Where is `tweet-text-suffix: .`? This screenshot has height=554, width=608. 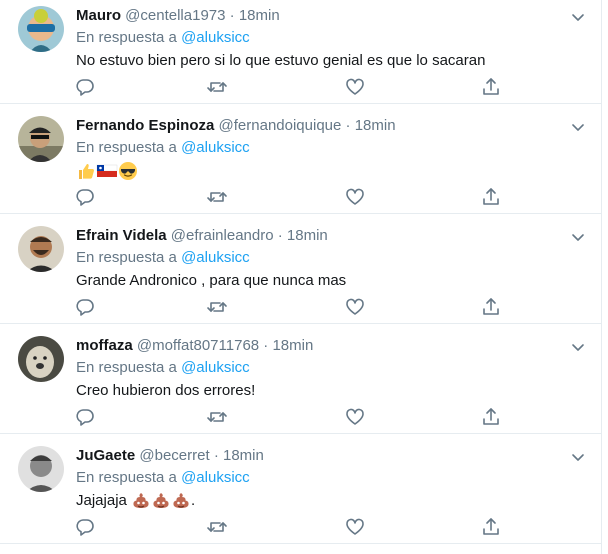
tweet-text-suffix: . is located at coordinates (193, 500).